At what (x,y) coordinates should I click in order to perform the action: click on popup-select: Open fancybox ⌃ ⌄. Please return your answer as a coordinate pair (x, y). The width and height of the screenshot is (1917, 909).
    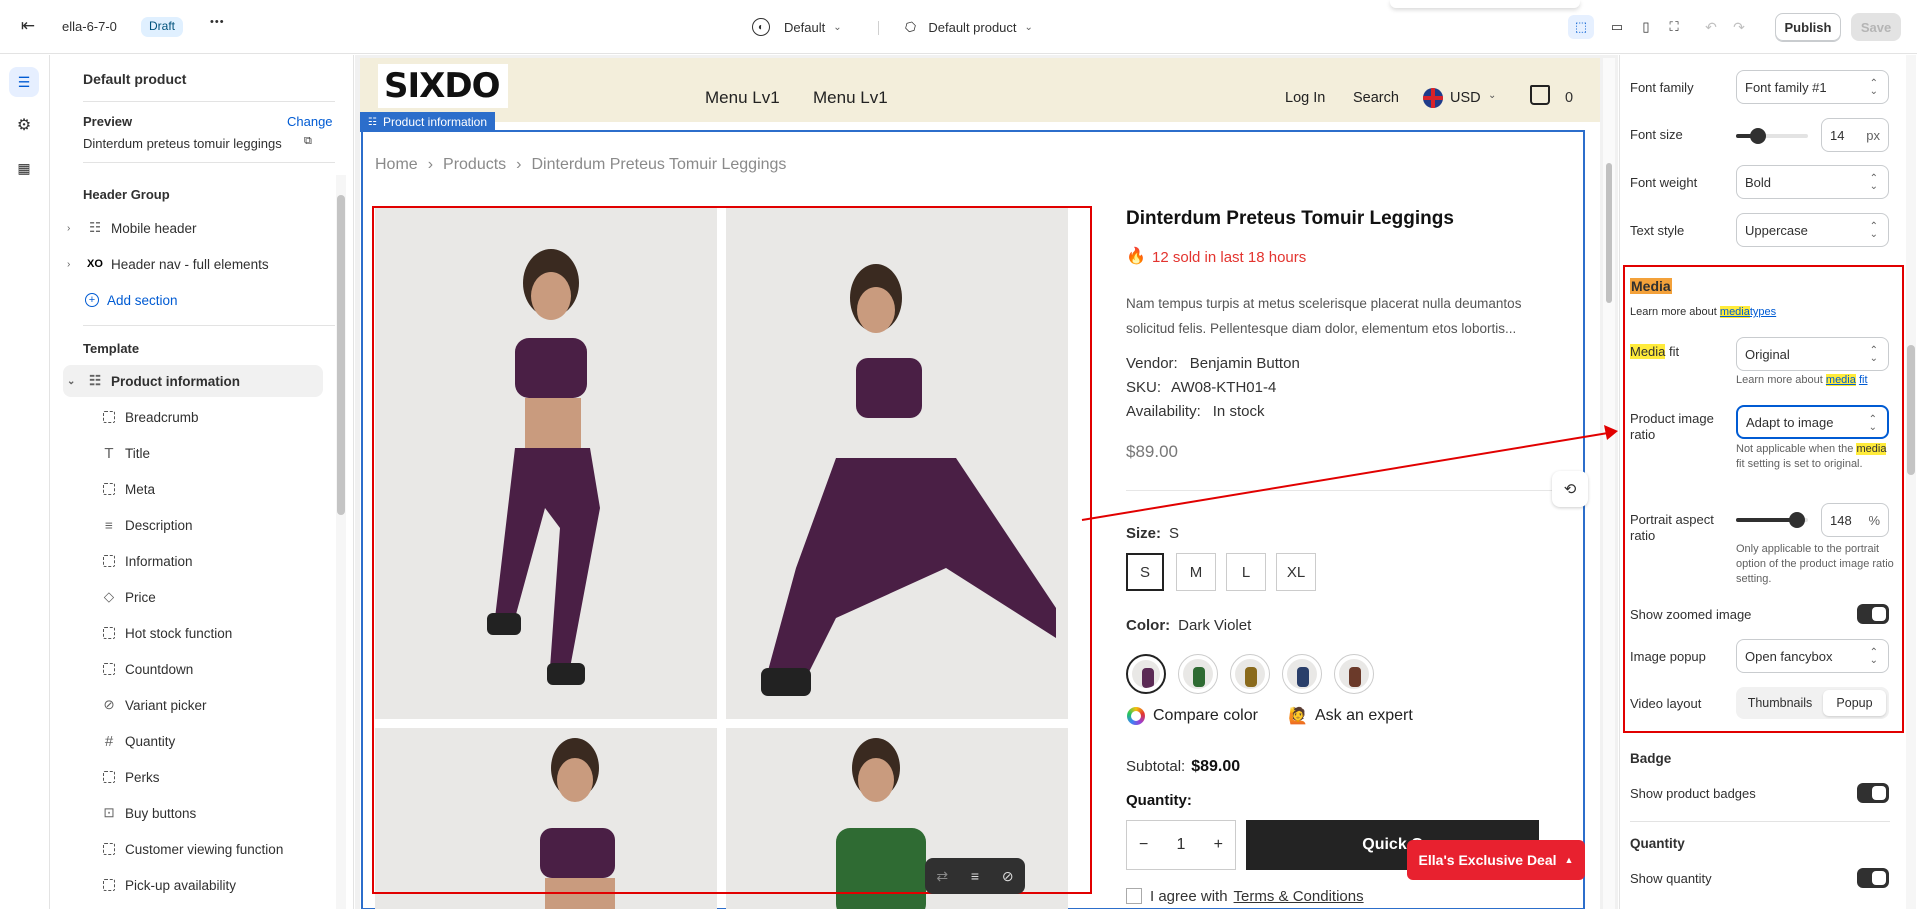
    Looking at the image, I should click on (1812, 656).